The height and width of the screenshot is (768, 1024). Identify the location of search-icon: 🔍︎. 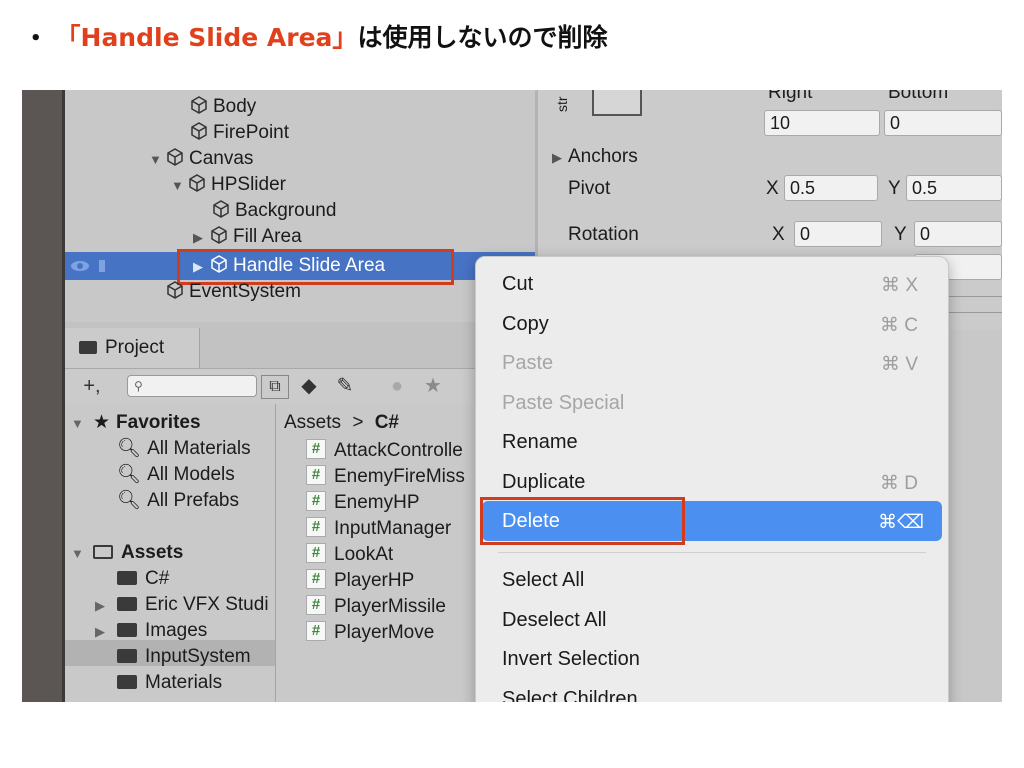
(129, 500).